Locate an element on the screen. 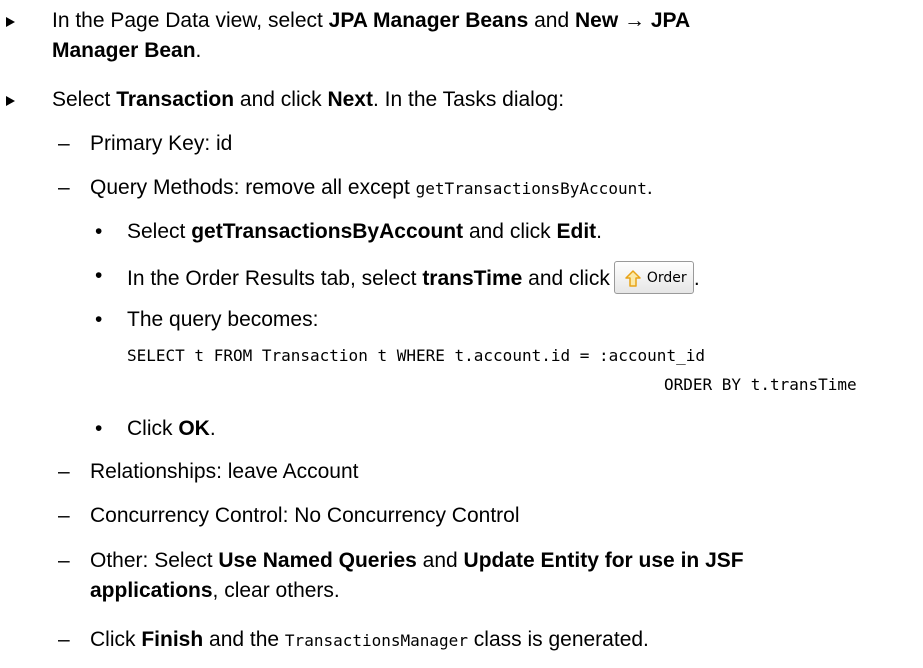 Image resolution: width=923 pixels, height=668 pixels. step-1-text-cont: Manager Bean. is located at coordinates (126, 51).